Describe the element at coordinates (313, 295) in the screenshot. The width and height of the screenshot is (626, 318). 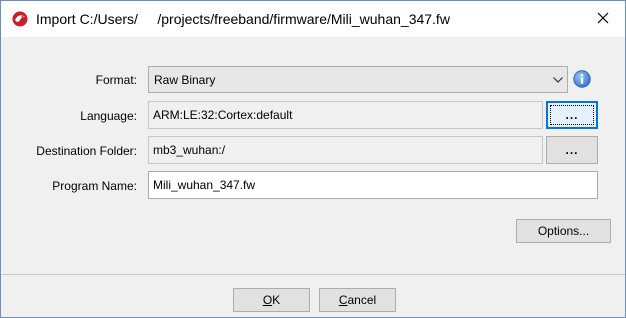
I see `dialog-footer: OK Cancel` at that location.